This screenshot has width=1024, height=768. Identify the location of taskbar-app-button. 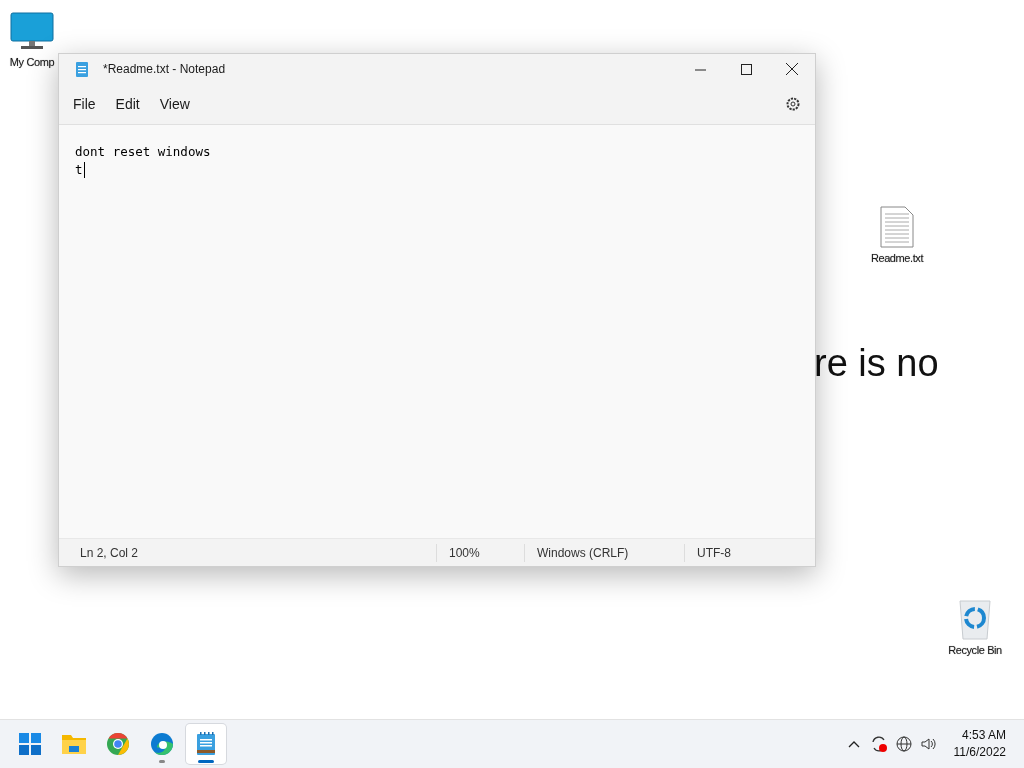
(206, 744).